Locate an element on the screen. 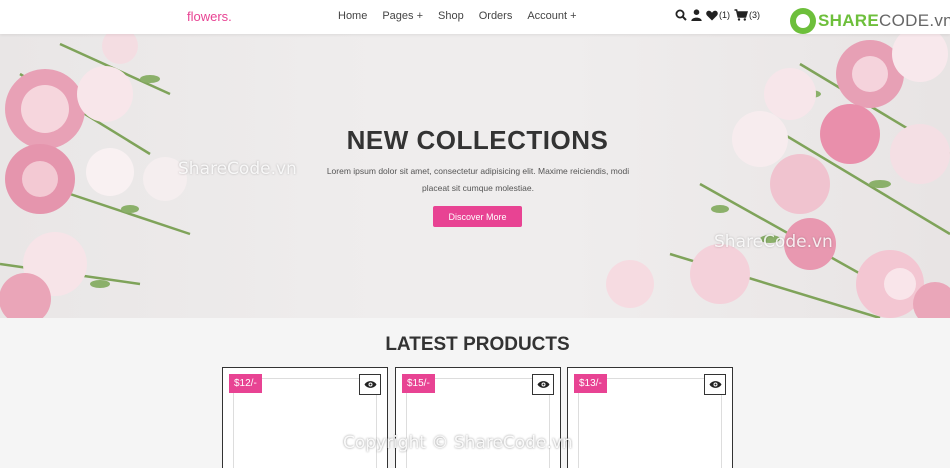  price-badge: $15/- is located at coordinates (418, 383).